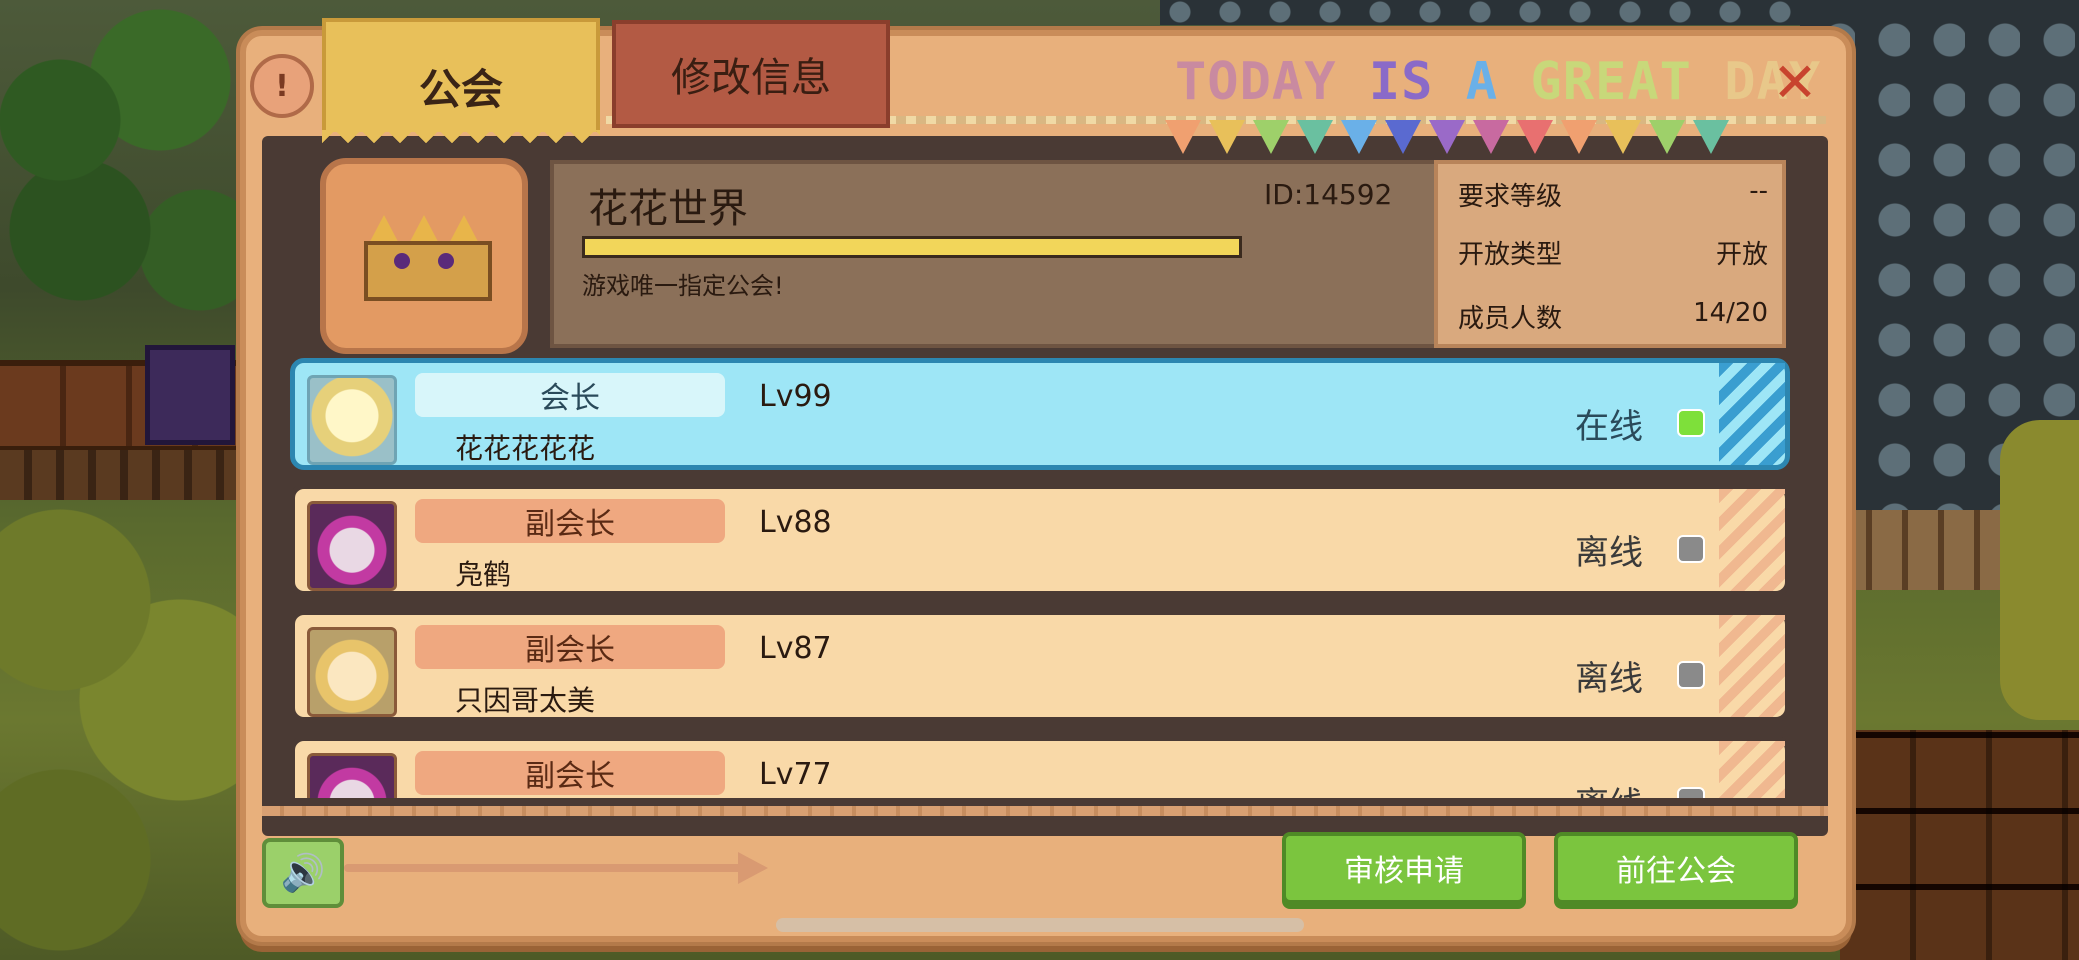 The width and height of the screenshot is (2079, 960). Describe the element at coordinates (1401, 82) in the screenshot. I see `motto-word: IS` at that location.